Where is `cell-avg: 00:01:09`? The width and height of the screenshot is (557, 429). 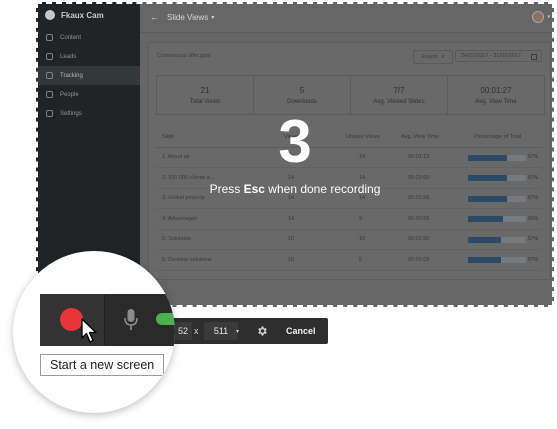 cell-avg: 00:01:09 is located at coordinates (419, 259).